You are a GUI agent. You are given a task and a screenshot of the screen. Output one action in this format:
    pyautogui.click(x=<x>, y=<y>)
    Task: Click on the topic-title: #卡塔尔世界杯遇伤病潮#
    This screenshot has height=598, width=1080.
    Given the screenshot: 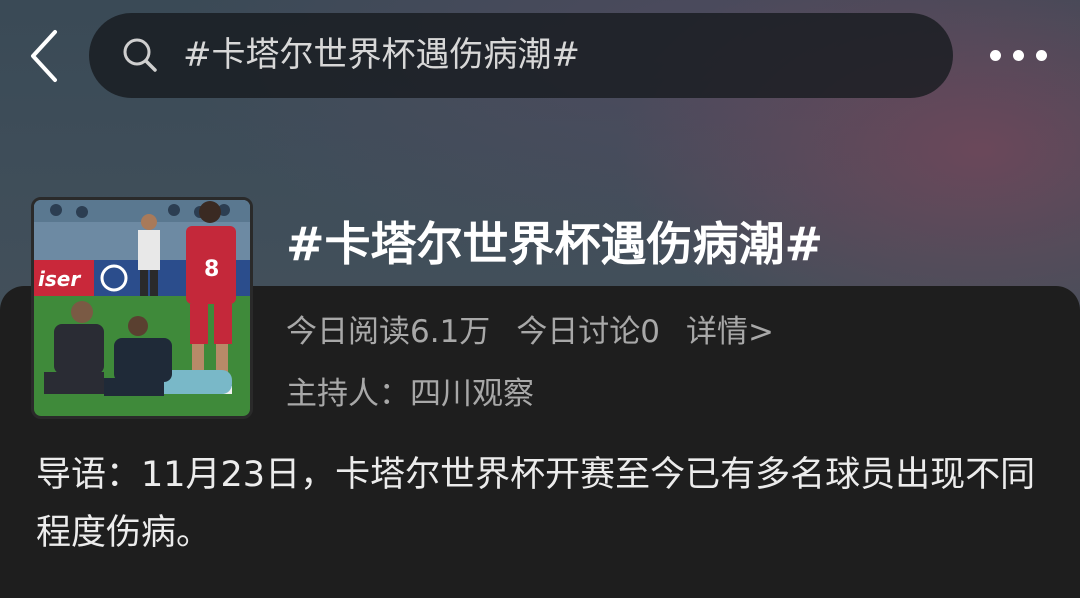 What is the action you would take?
    pyautogui.click(x=555, y=244)
    